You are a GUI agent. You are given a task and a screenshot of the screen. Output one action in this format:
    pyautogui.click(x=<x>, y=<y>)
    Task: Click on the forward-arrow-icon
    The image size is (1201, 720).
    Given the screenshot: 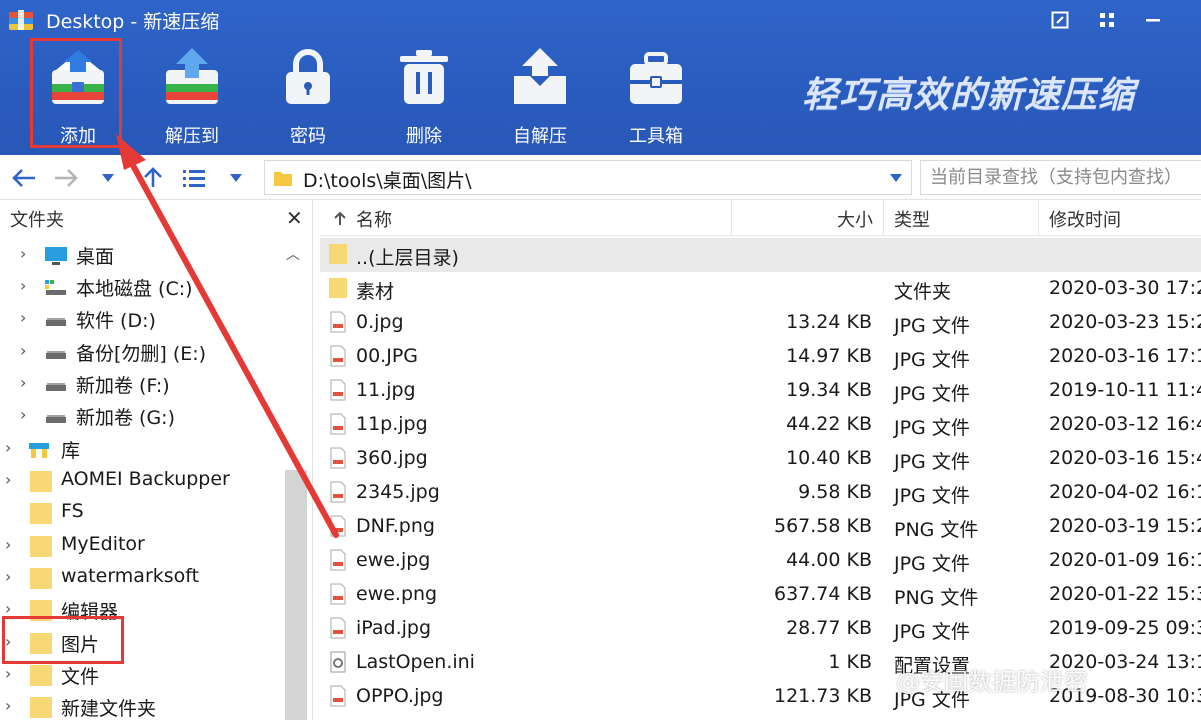 What is the action you would take?
    pyautogui.click(x=66, y=178)
    